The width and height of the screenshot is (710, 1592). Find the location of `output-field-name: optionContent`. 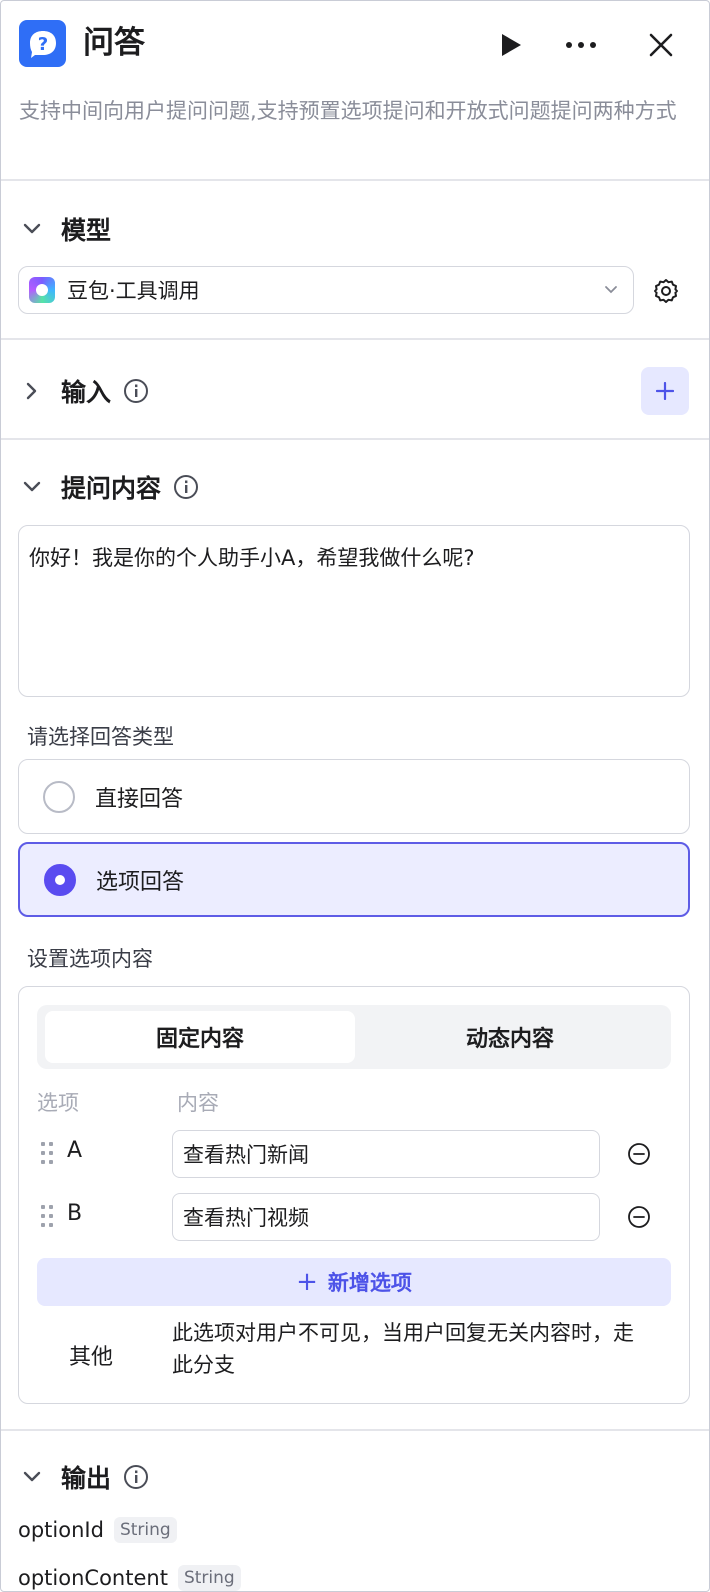

output-field-name: optionContent is located at coordinates (93, 1578).